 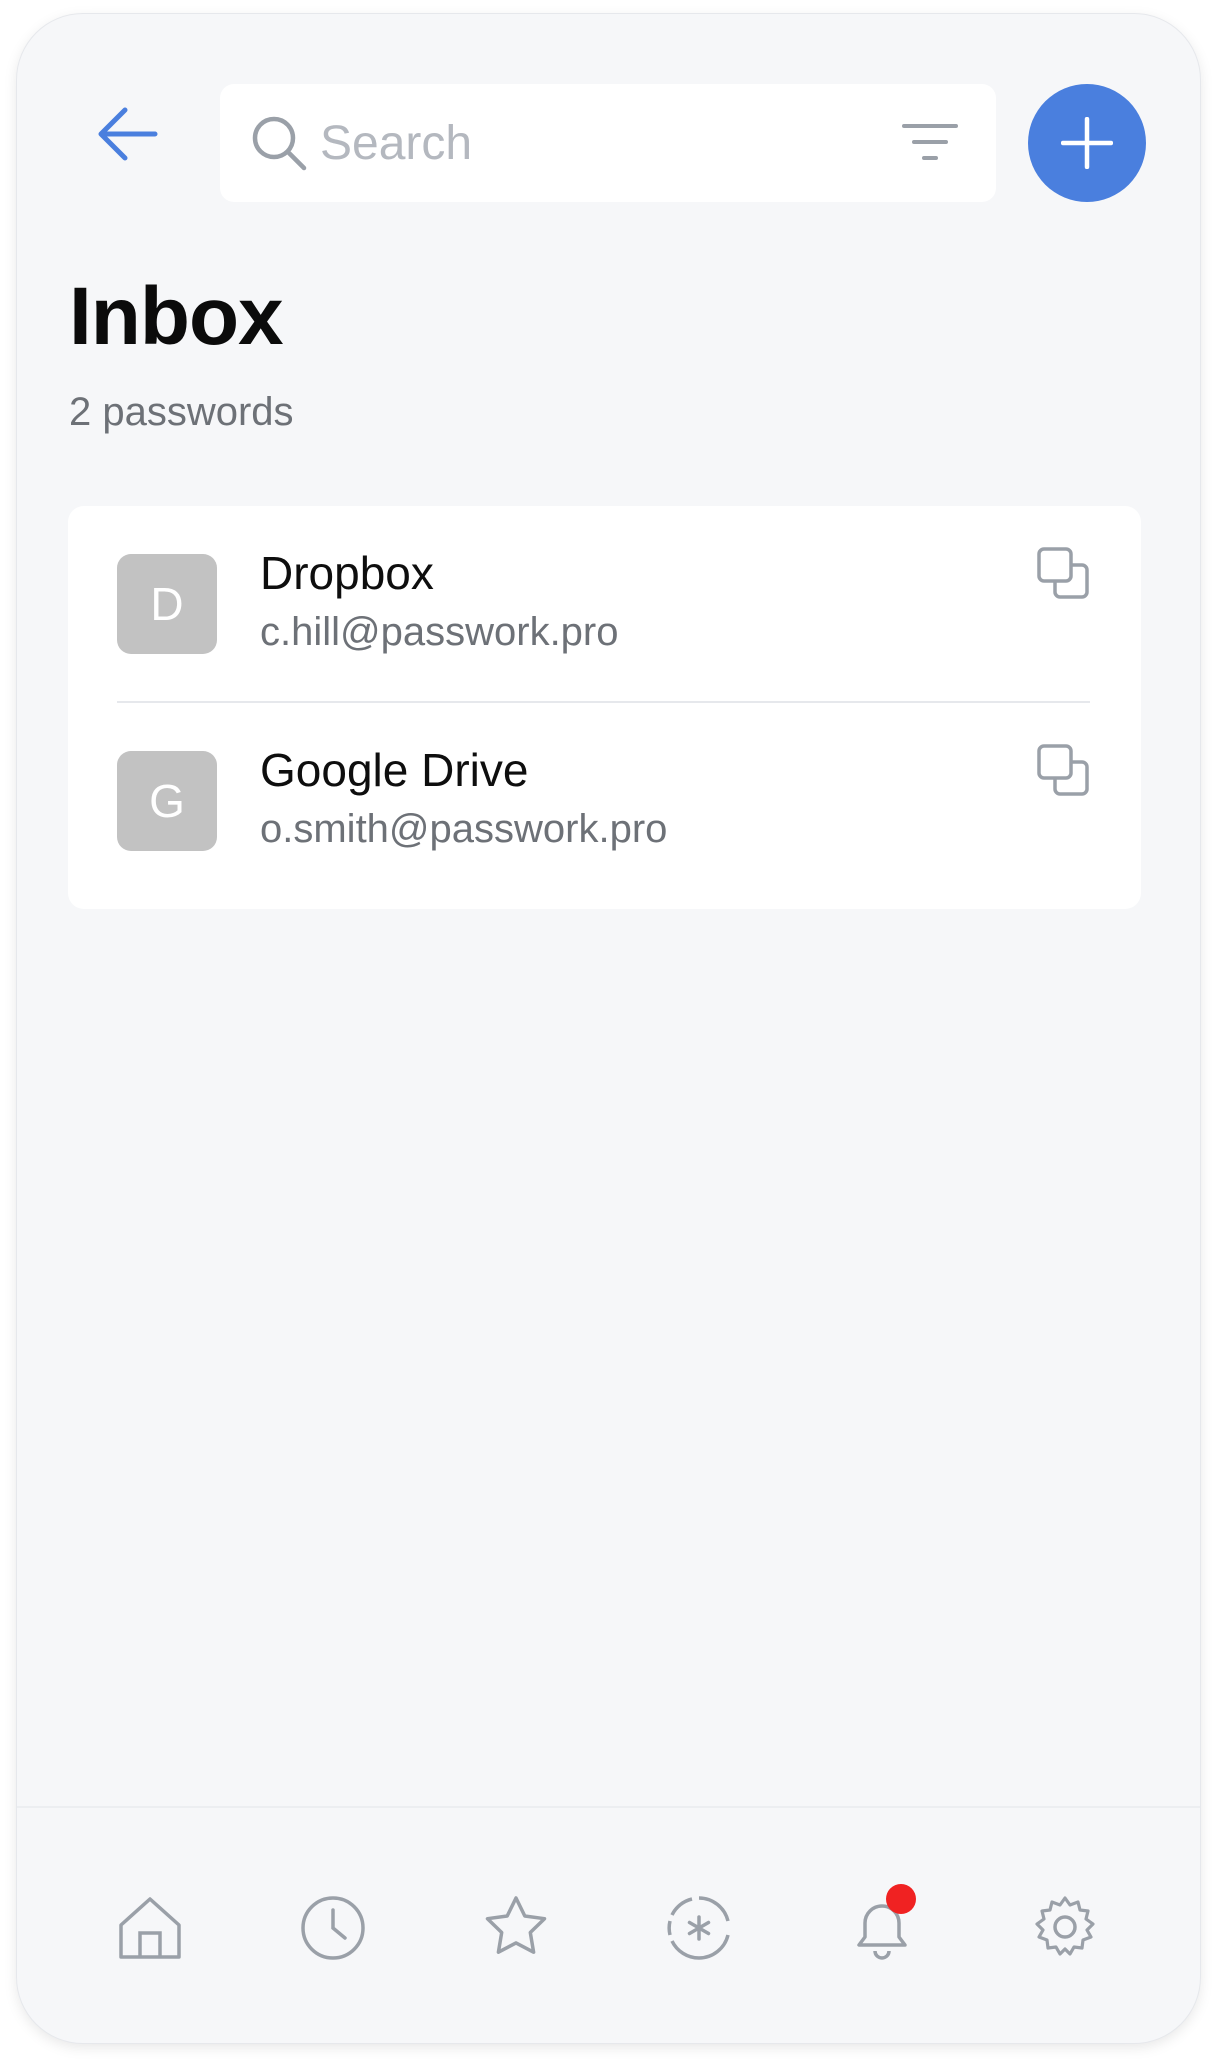 I want to click on list-item-google-drive: G Google Drive o.smith@passwork.pro, so click(x=604, y=800).